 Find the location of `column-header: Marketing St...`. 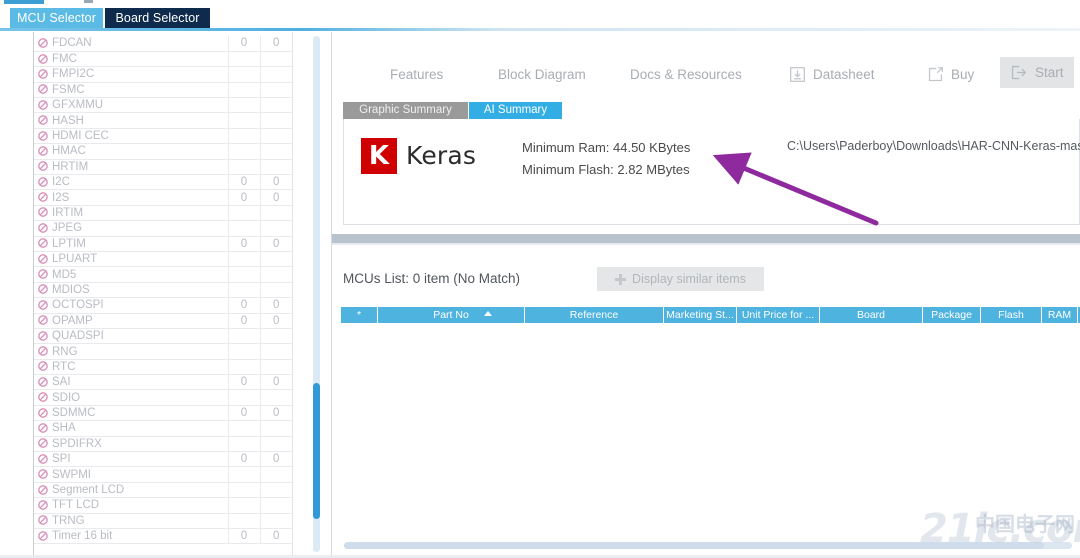

column-header: Marketing St... is located at coordinates (700, 315).